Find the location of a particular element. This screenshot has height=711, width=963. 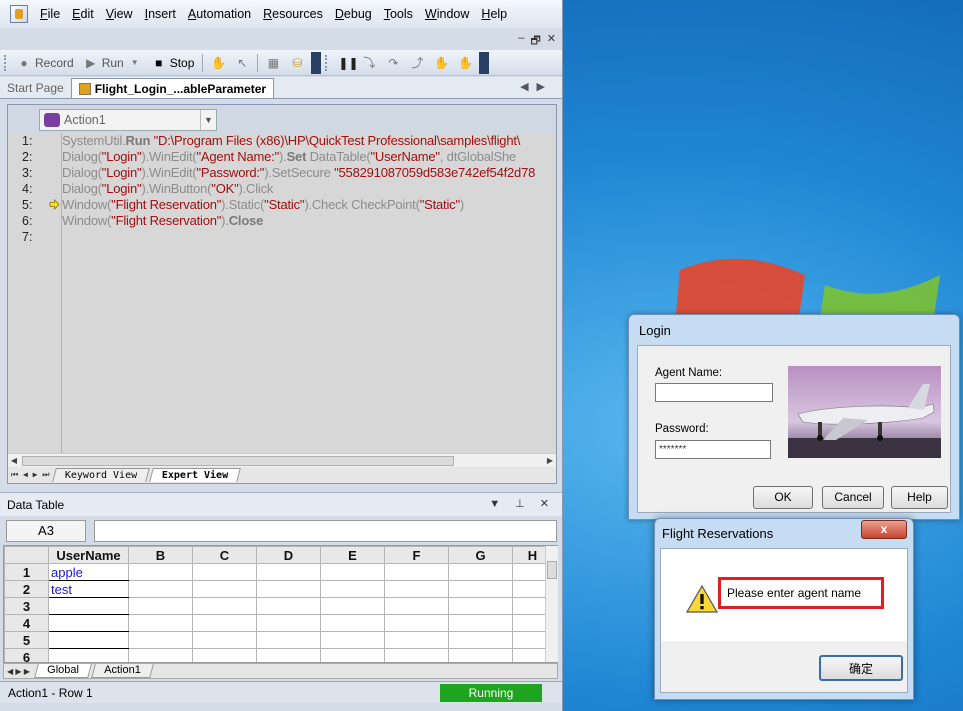

pointer-button: ↖ is located at coordinates (242, 63).